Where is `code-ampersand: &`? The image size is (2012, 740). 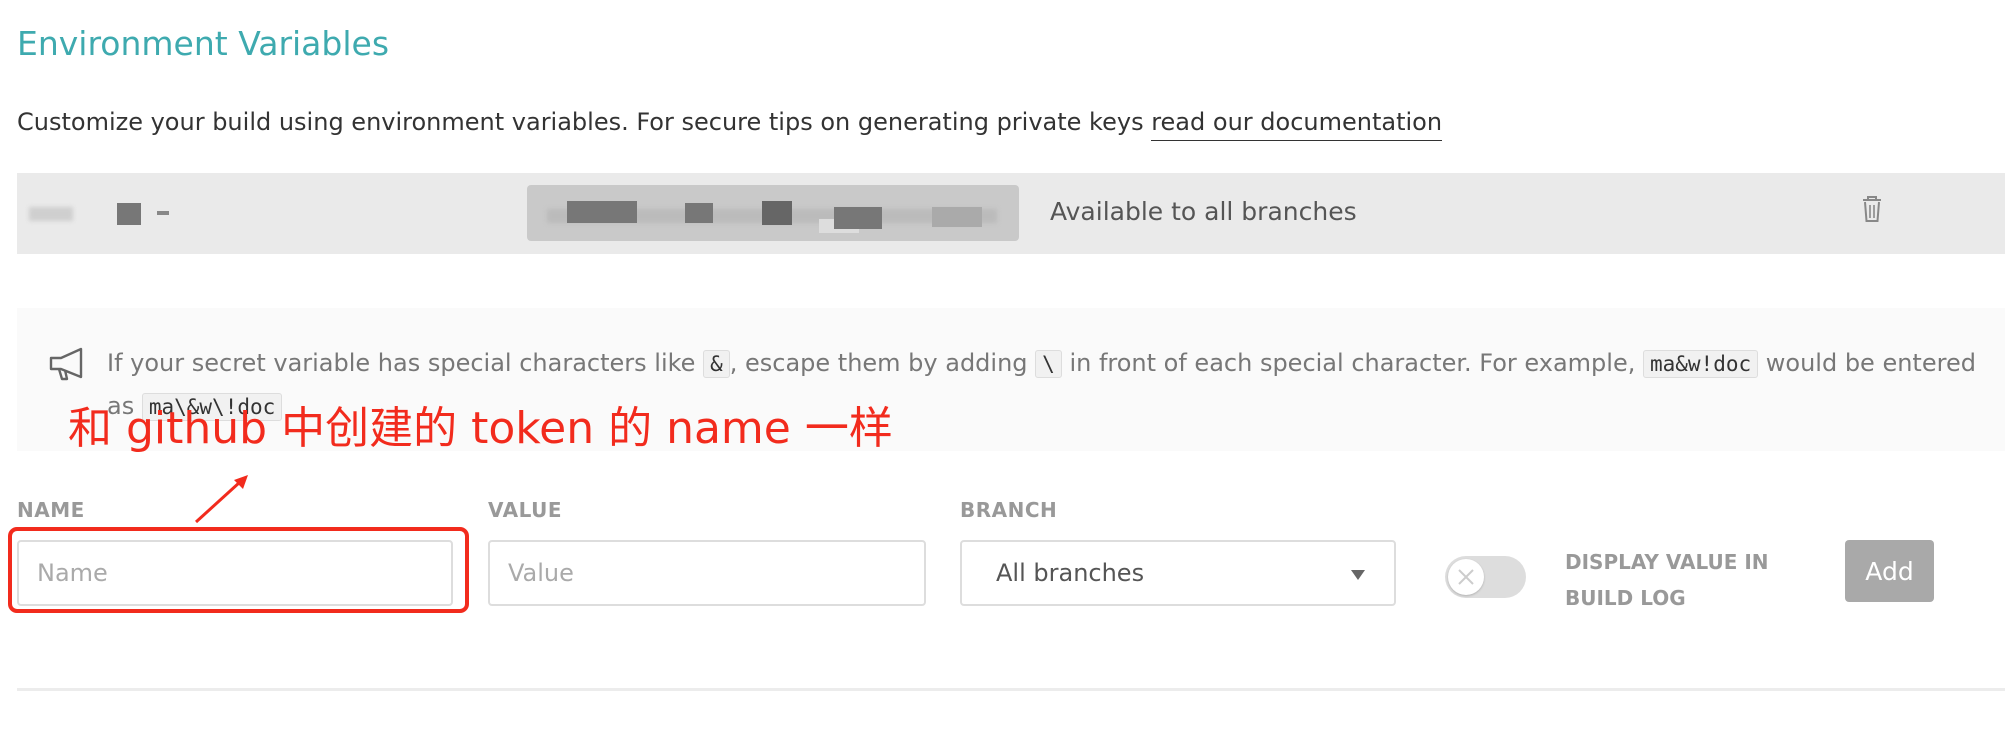 code-ampersand: & is located at coordinates (716, 364).